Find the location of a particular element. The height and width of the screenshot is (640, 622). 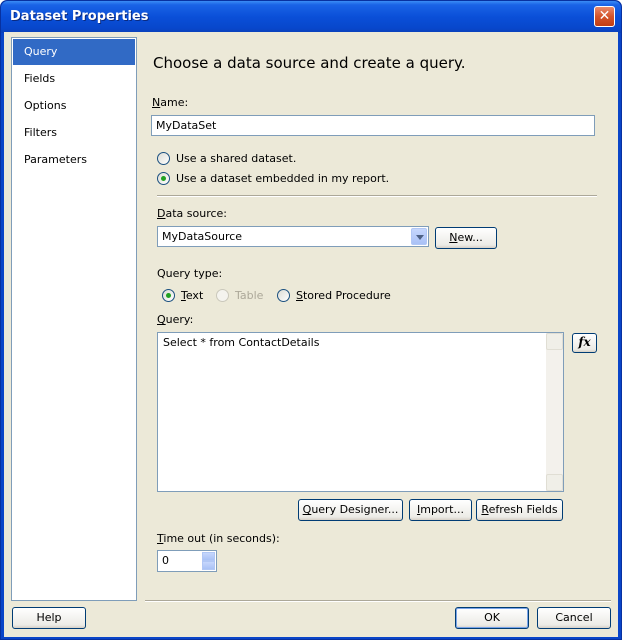

scroll-up-button is located at coordinates (554, 341).